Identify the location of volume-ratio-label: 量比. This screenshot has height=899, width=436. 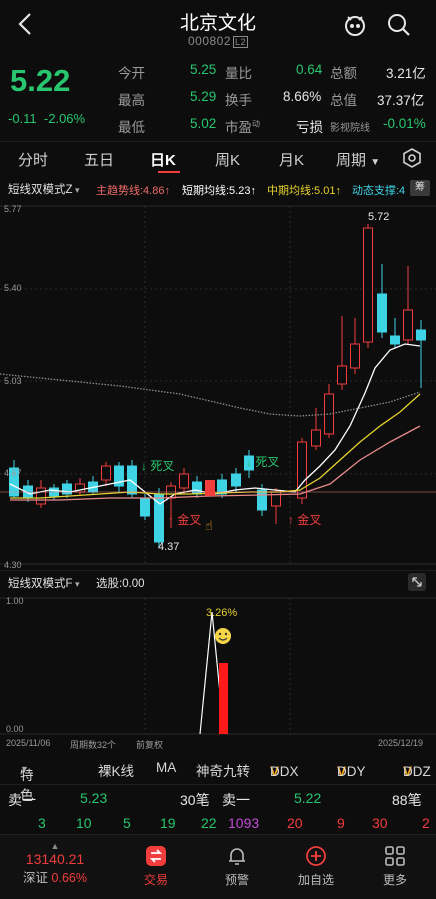
(238, 73).